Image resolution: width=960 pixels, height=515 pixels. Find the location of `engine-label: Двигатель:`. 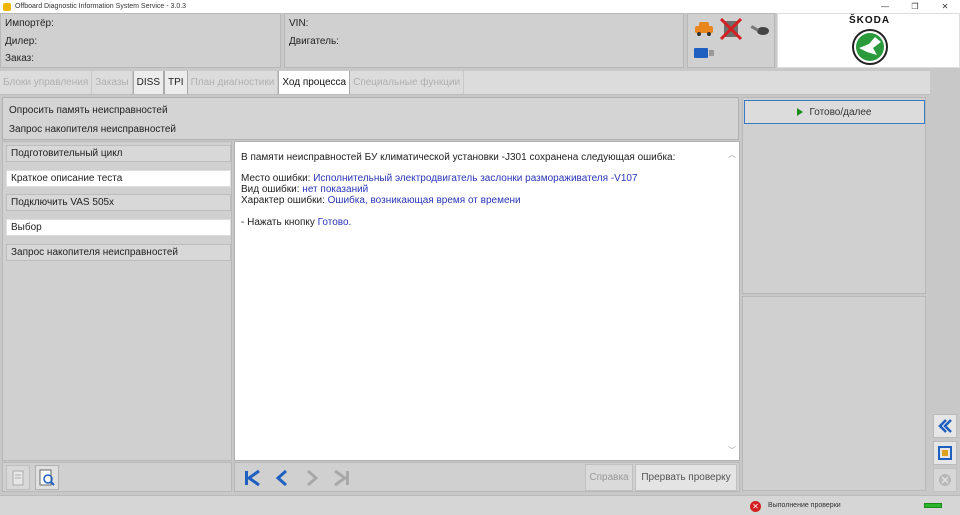

engine-label: Двигатель: is located at coordinates (314, 41).